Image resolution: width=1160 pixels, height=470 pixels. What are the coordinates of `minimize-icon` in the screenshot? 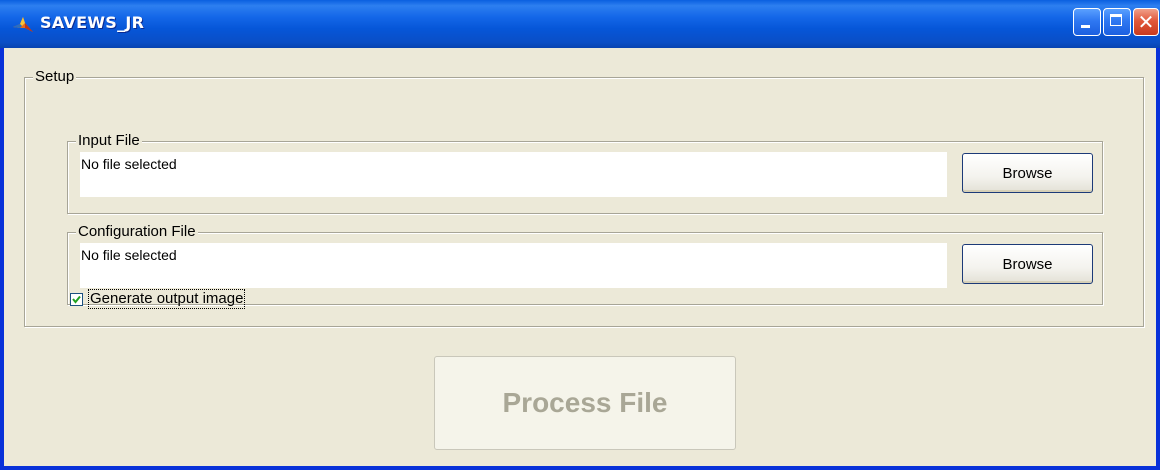 It's located at (1085, 26).